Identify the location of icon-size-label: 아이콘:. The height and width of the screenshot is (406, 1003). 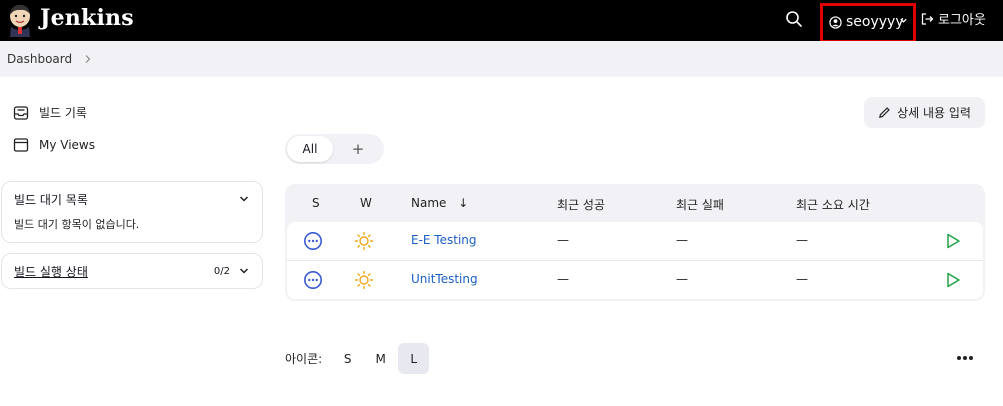
(304, 359).